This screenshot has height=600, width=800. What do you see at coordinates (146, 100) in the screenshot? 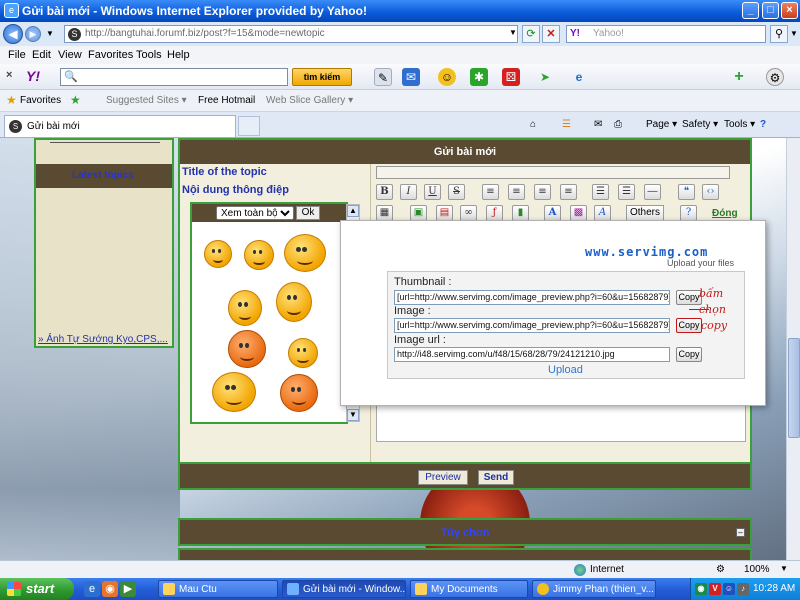
I see `fav-suggested-sites: Suggested Sites ▾` at bounding box center [146, 100].